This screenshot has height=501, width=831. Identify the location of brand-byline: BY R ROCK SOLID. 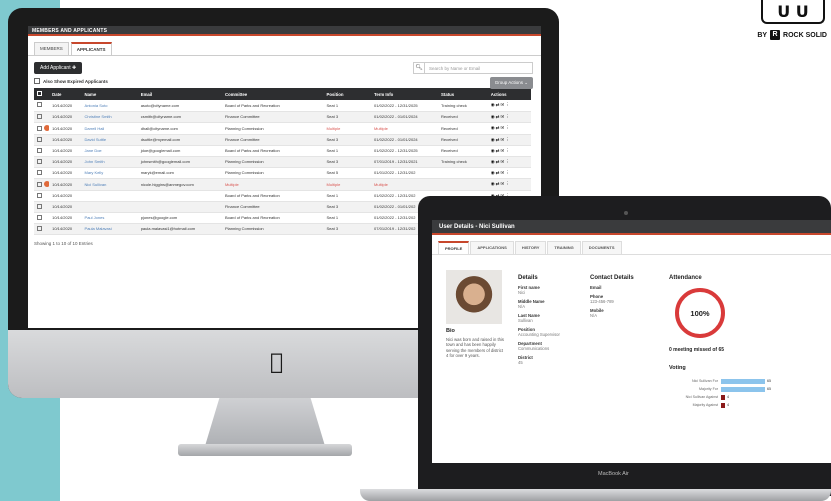
(792, 35).